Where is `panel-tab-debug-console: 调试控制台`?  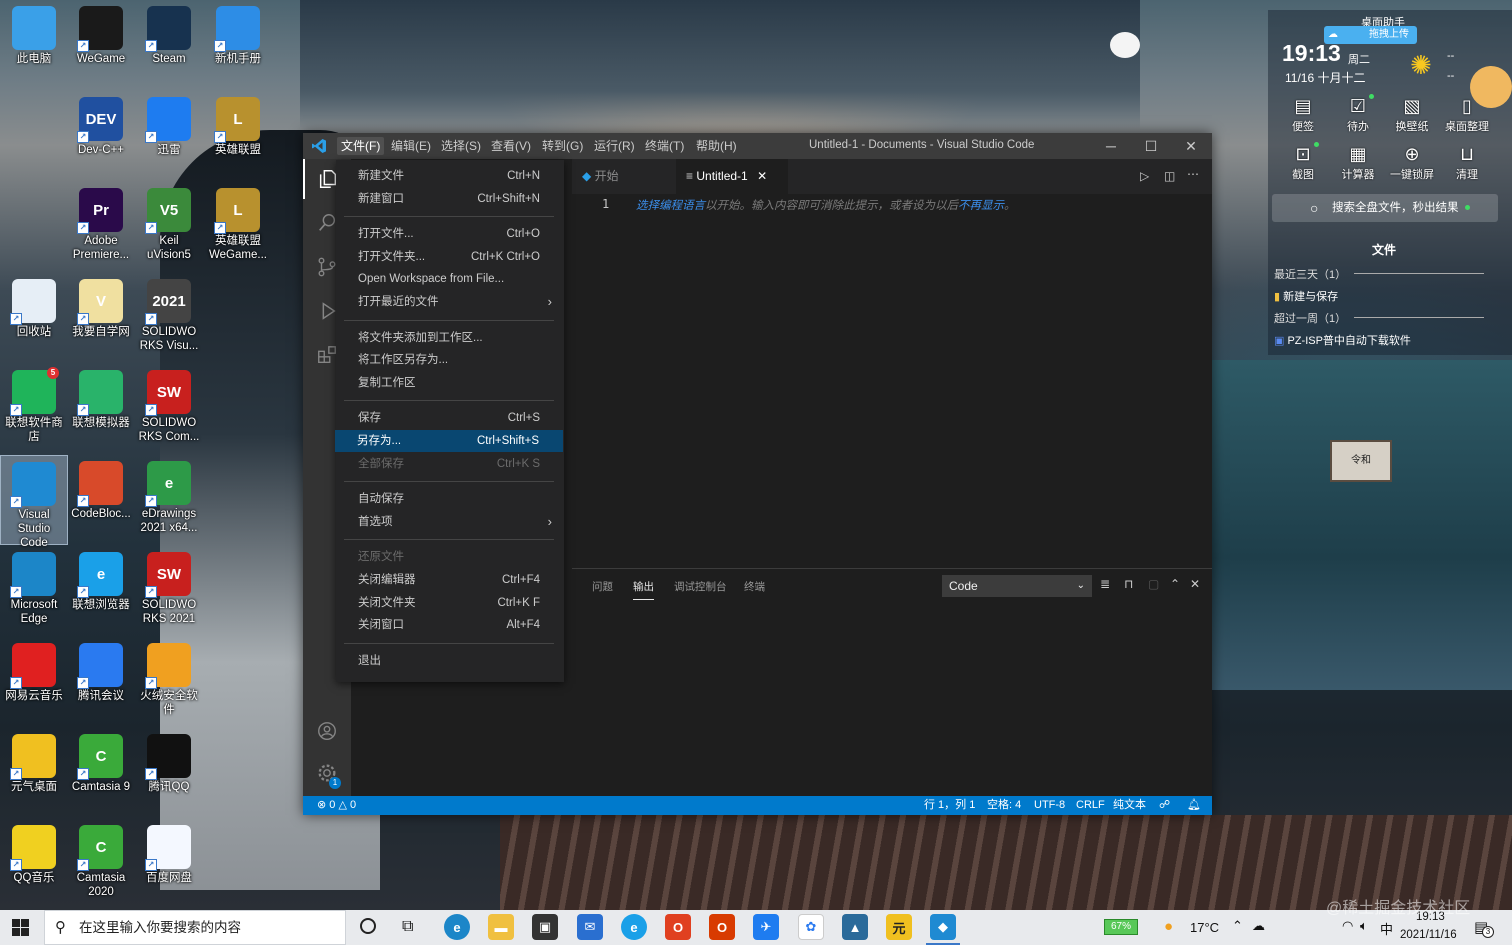 panel-tab-debug-console: 调试控制台 is located at coordinates (700, 586).